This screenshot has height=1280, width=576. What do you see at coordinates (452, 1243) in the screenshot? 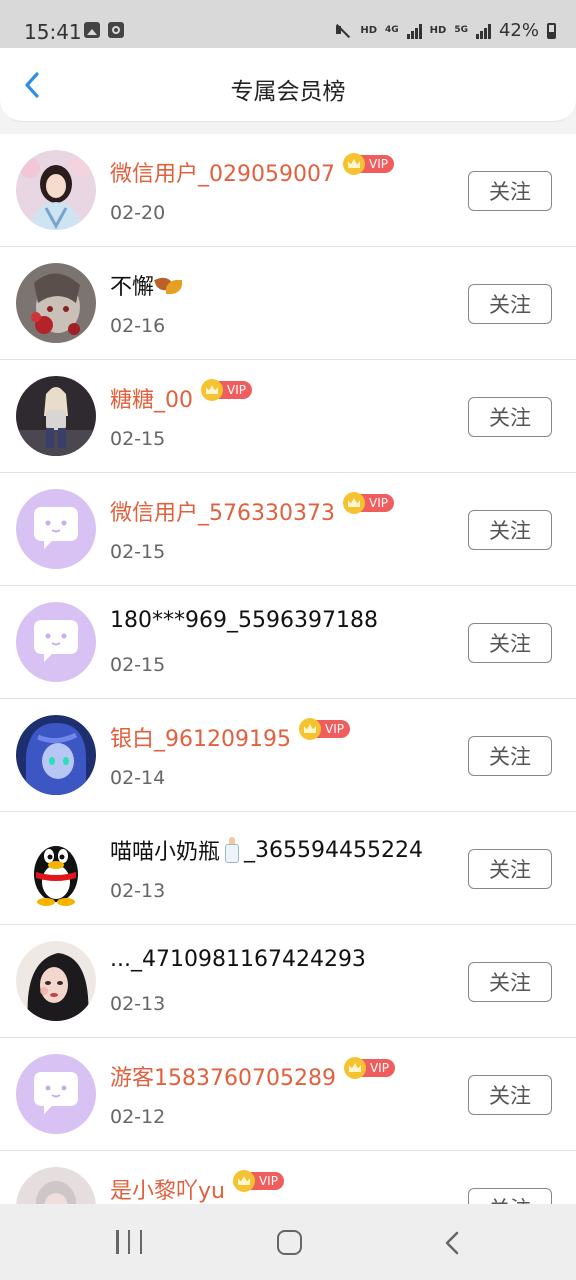
I see `system-back-button` at bounding box center [452, 1243].